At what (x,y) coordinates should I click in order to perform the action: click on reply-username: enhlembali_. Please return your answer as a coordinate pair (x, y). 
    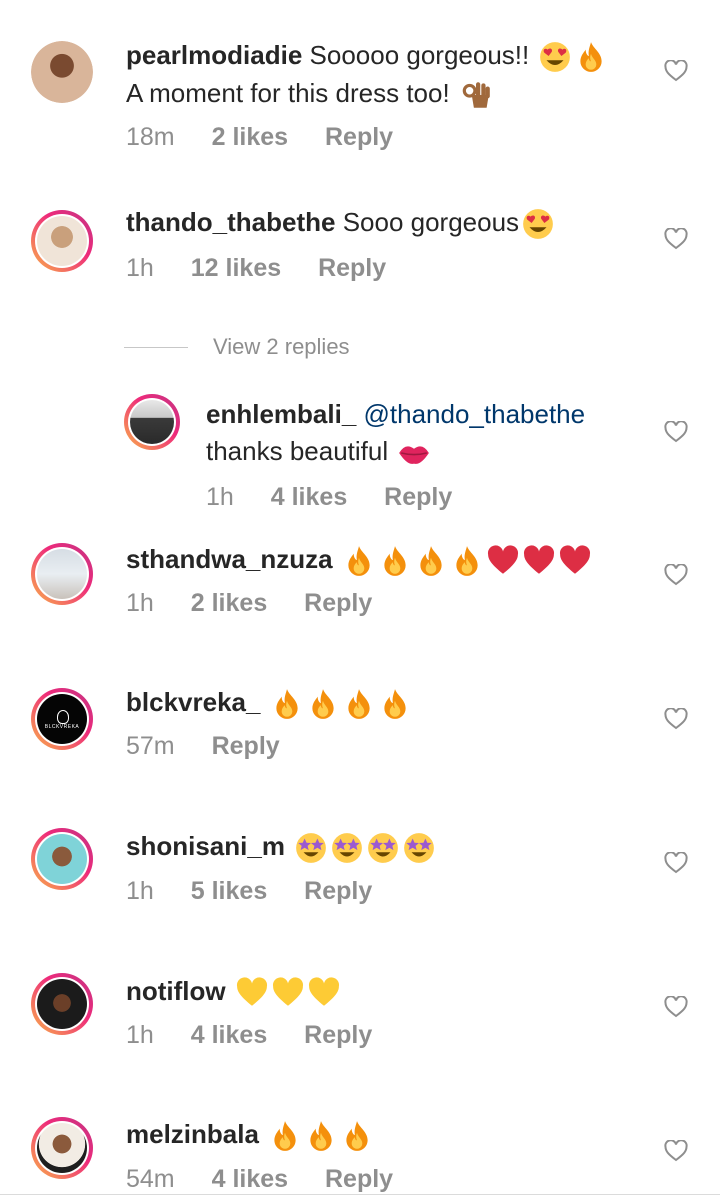
    Looking at the image, I should click on (281, 414).